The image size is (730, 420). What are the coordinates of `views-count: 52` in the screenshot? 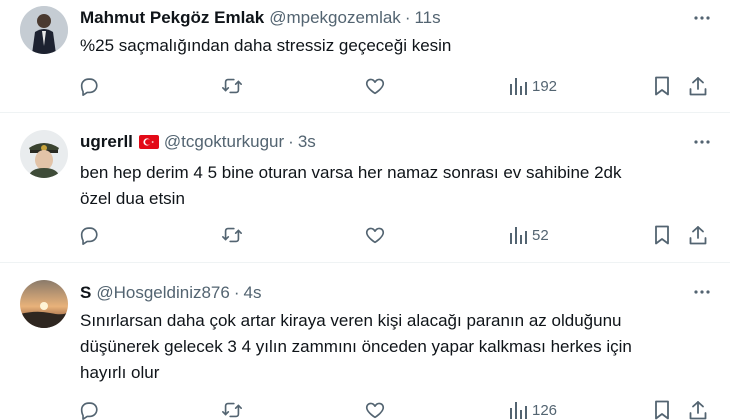 It's located at (540, 235).